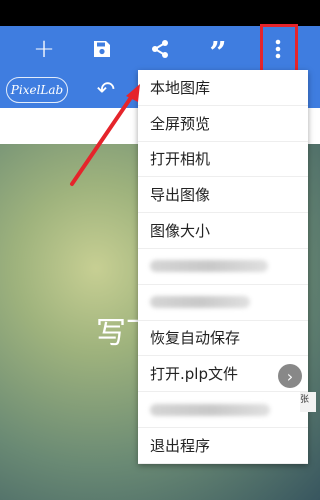  Describe the element at coordinates (102, 140) in the screenshot. I see `red-arrow-icon` at that location.